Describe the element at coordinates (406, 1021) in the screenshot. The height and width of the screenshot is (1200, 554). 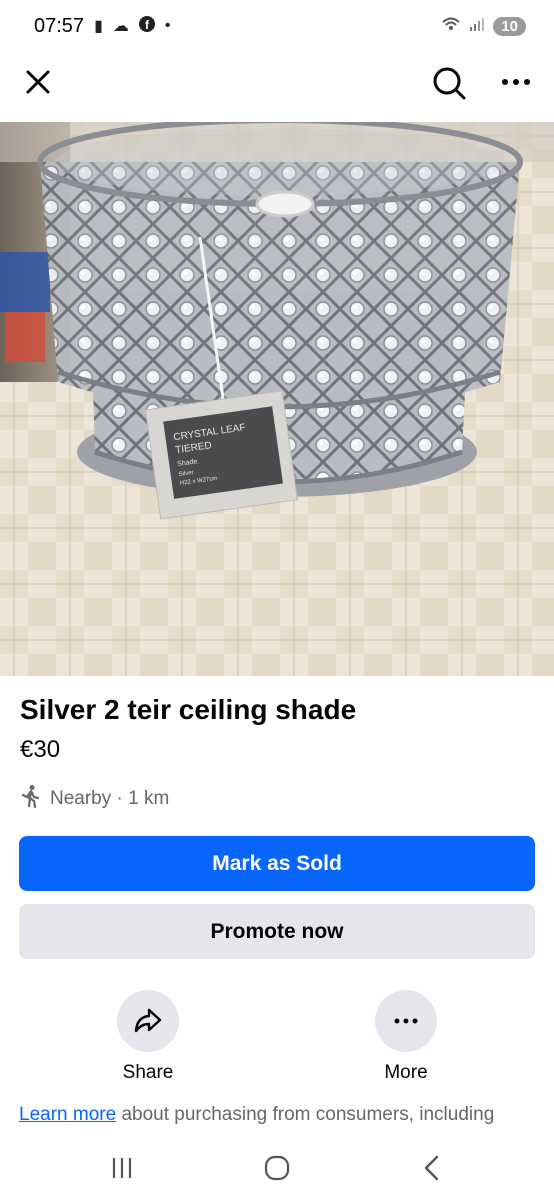
I see `more-horizontal-icon` at that location.